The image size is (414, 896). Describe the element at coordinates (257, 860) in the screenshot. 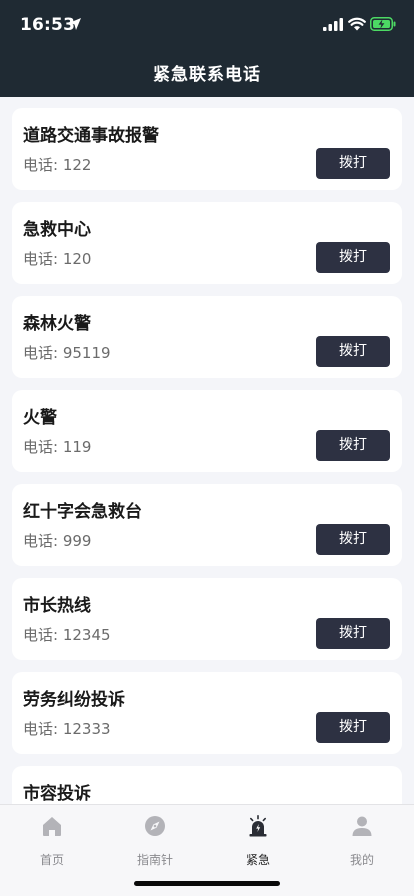

I see `tab-label: 紧急` at that location.